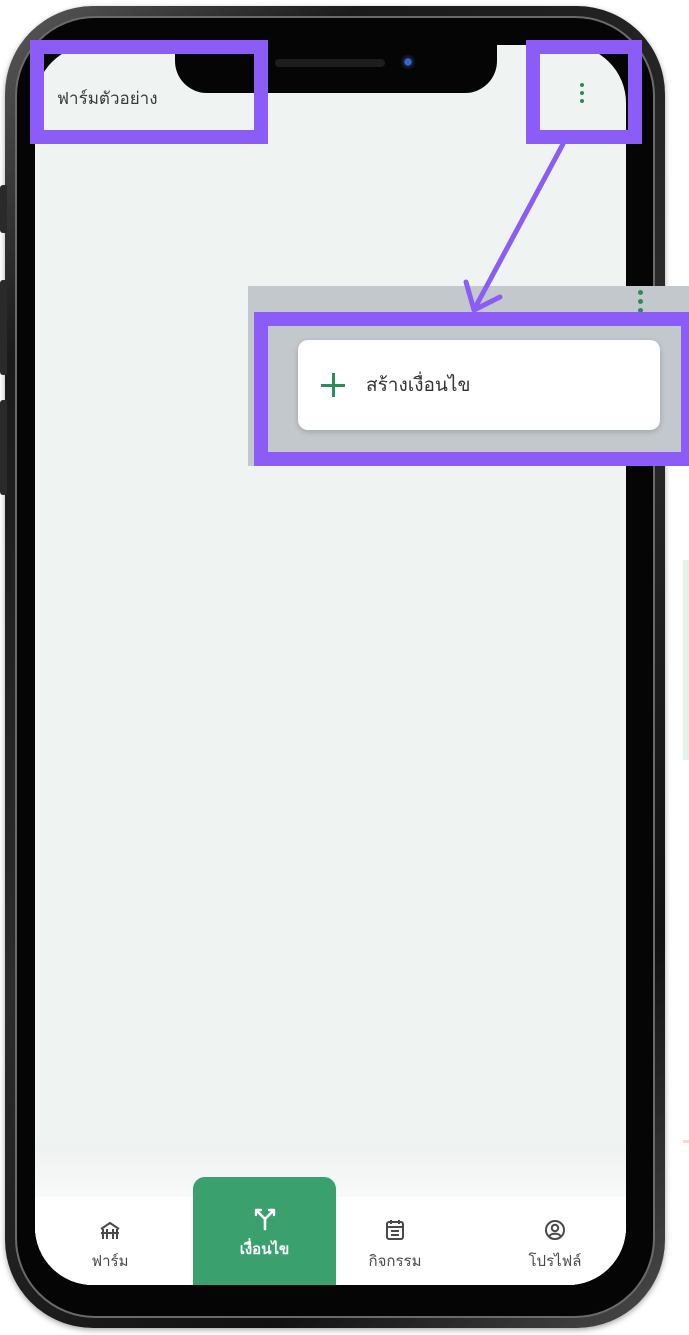  I want to click on menu-item-label: สร้างเงื่อนไข, so click(418, 385).